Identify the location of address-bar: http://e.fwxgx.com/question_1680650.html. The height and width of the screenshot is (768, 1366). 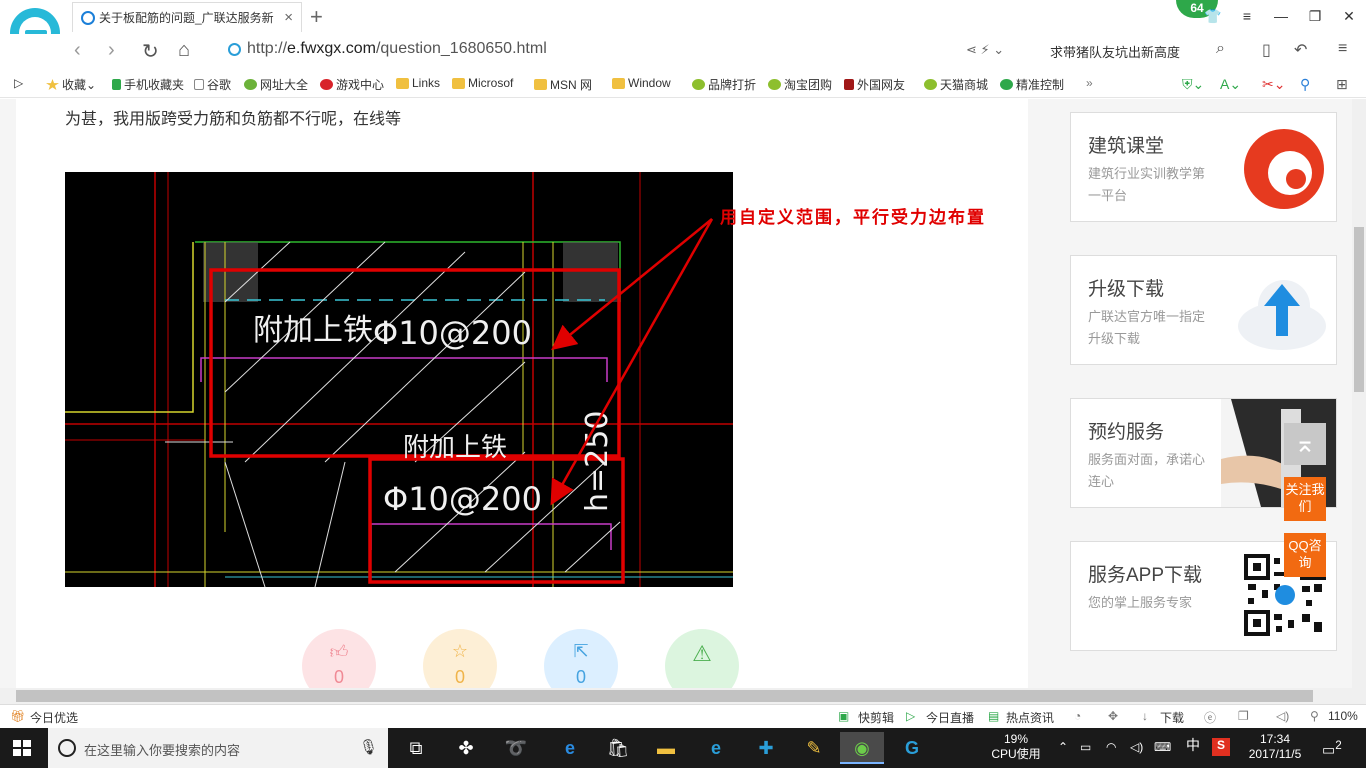
(387, 49).